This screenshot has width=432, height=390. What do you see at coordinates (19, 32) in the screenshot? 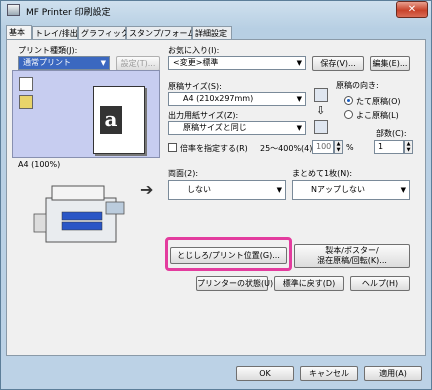
I see `tab-basic: 基本` at bounding box center [19, 32].